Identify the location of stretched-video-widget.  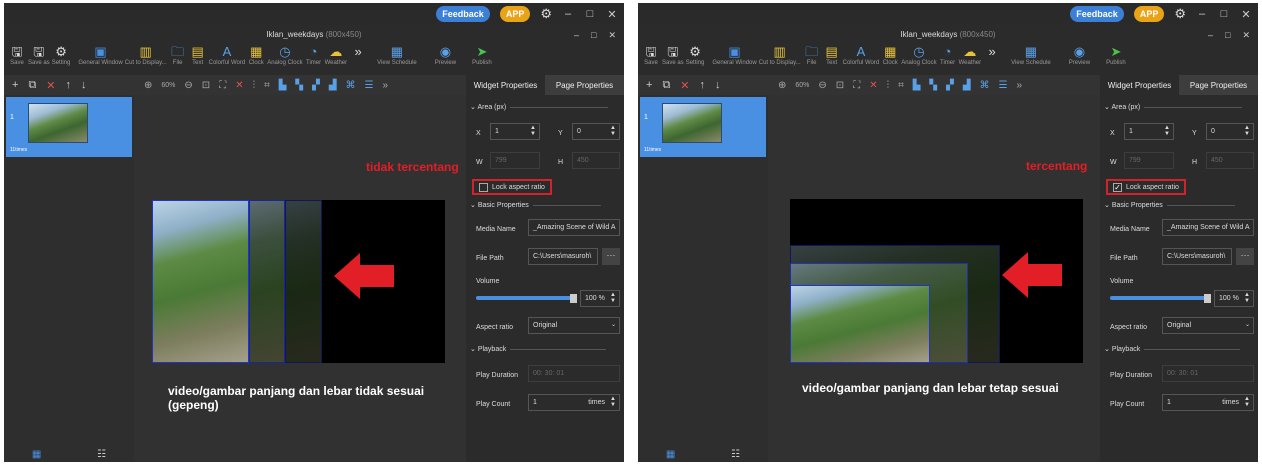
(200, 281).